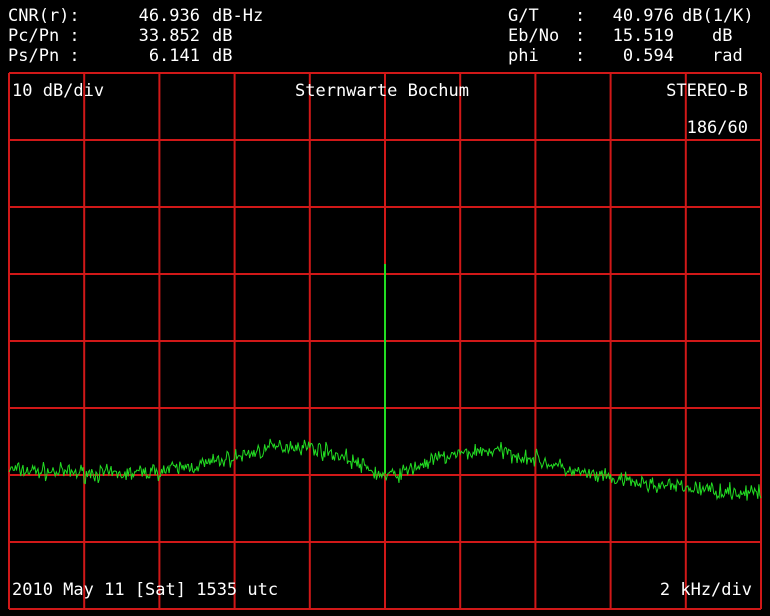  What do you see at coordinates (58, 91) in the screenshot?
I see `y-scale-label: 10 dB/div` at bounding box center [58, 91].